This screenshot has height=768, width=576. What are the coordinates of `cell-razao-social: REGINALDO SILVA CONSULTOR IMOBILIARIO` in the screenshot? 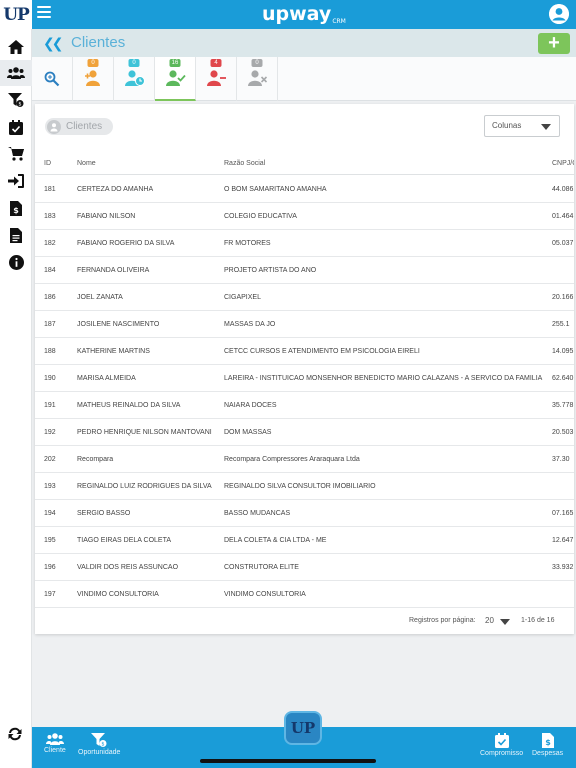 It's located at (300, 486).